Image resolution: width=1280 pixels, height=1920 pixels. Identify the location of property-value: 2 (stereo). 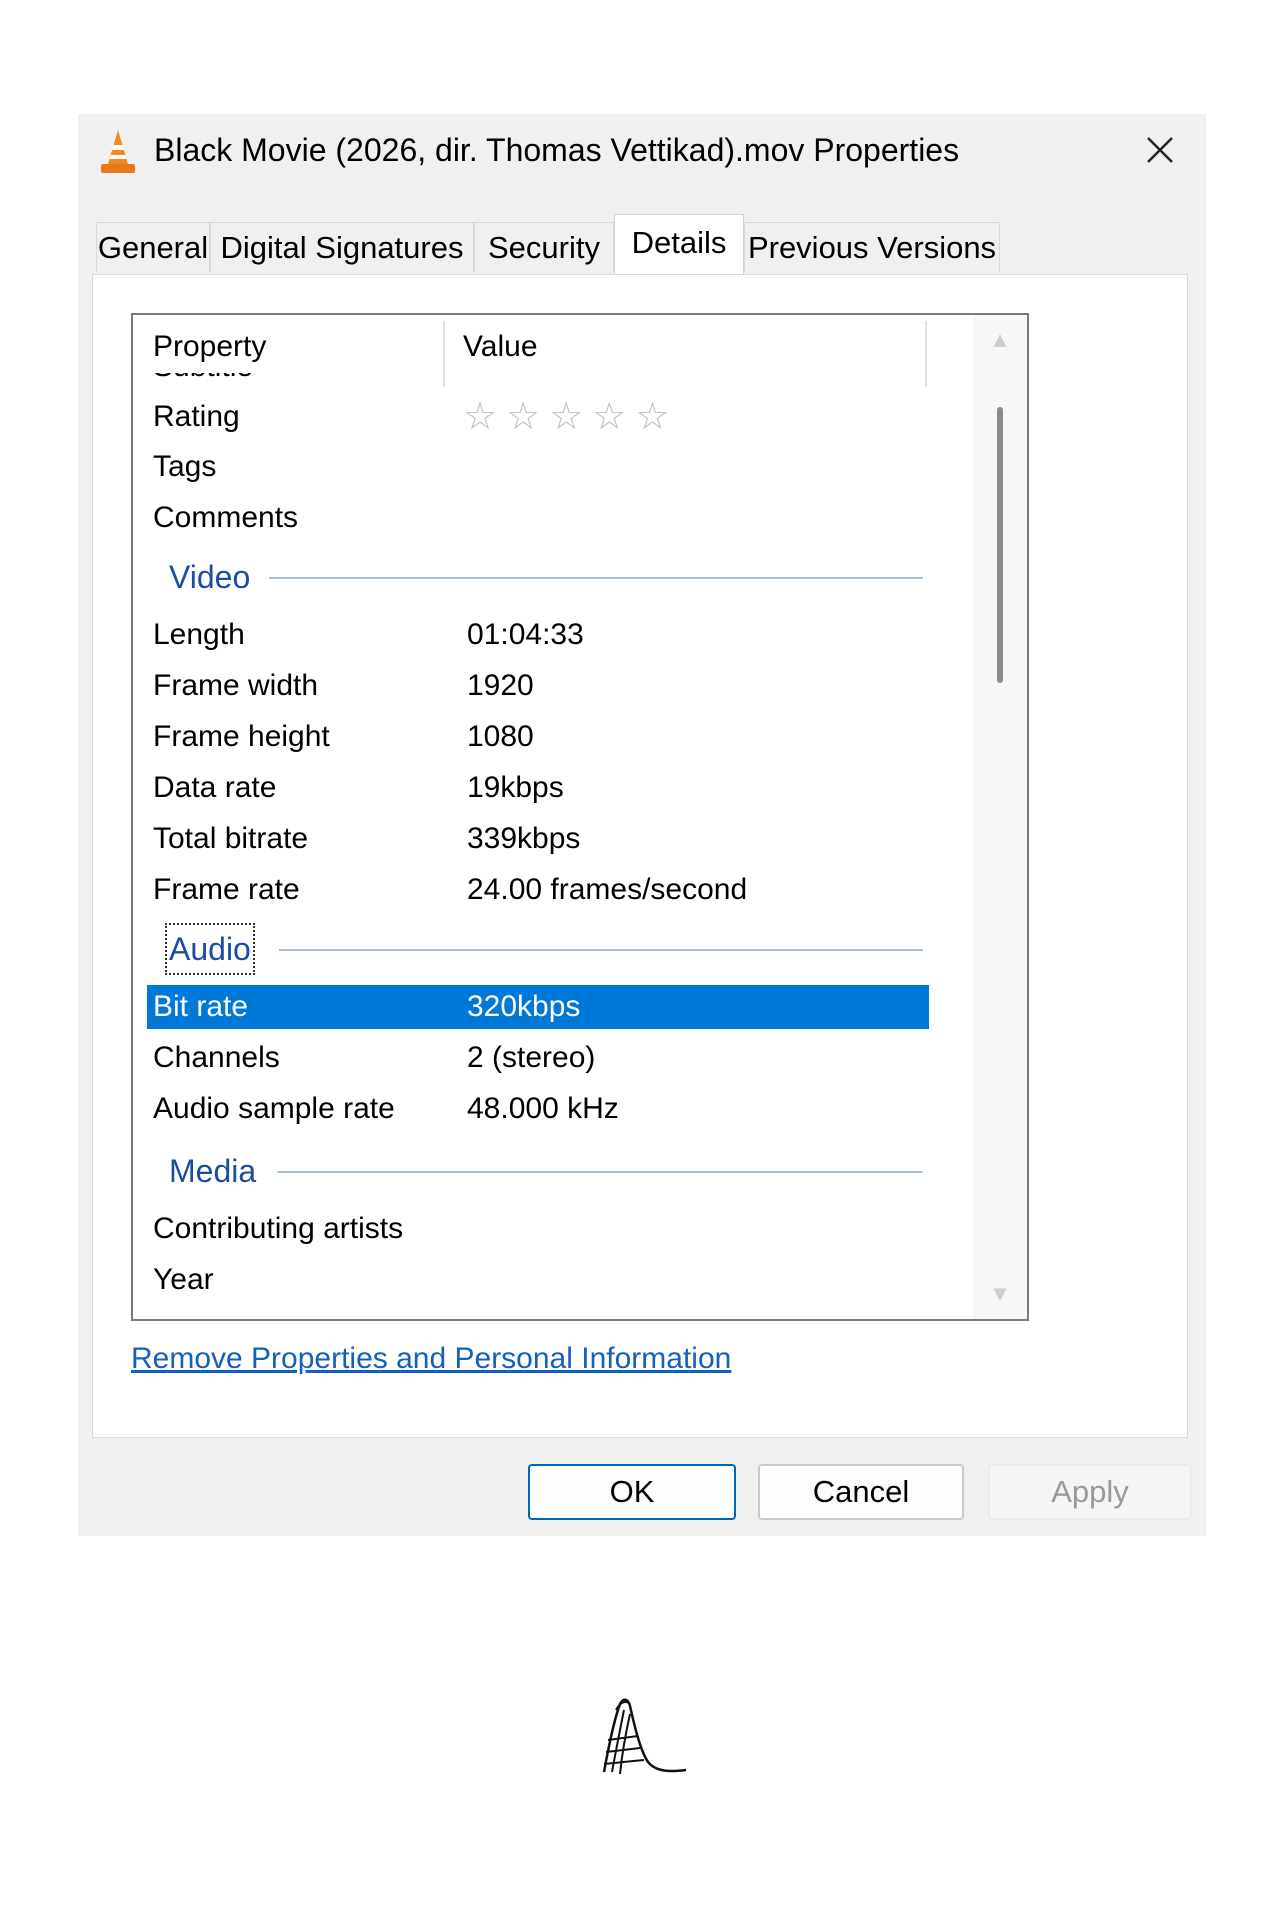
(531, 1057).